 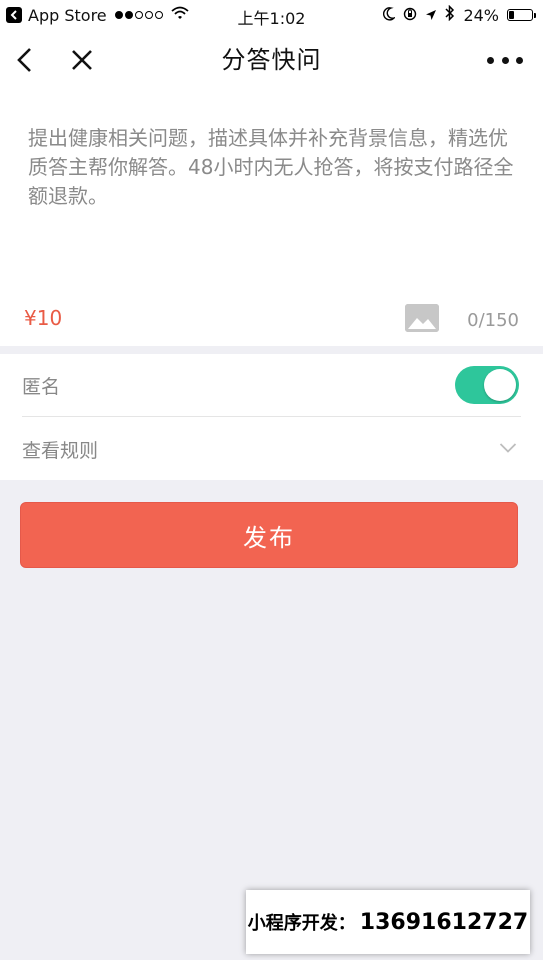 I want to click on location-icon, so click(x=431, y=15).